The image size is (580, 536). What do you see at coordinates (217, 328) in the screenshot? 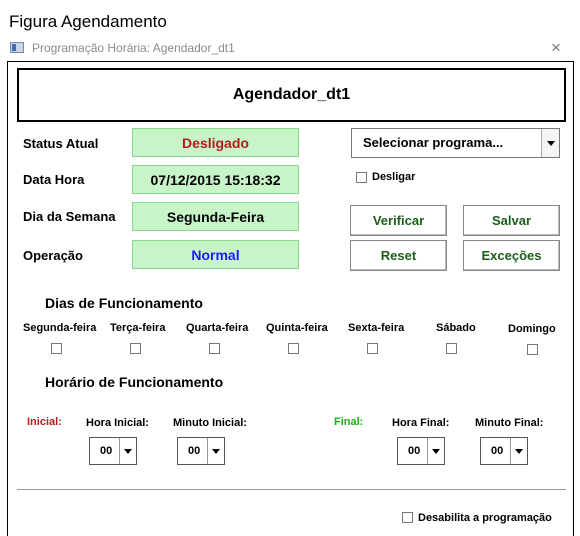
I see `day-label-wednesday: Quarta-feira` at bounding box center [217, 328].